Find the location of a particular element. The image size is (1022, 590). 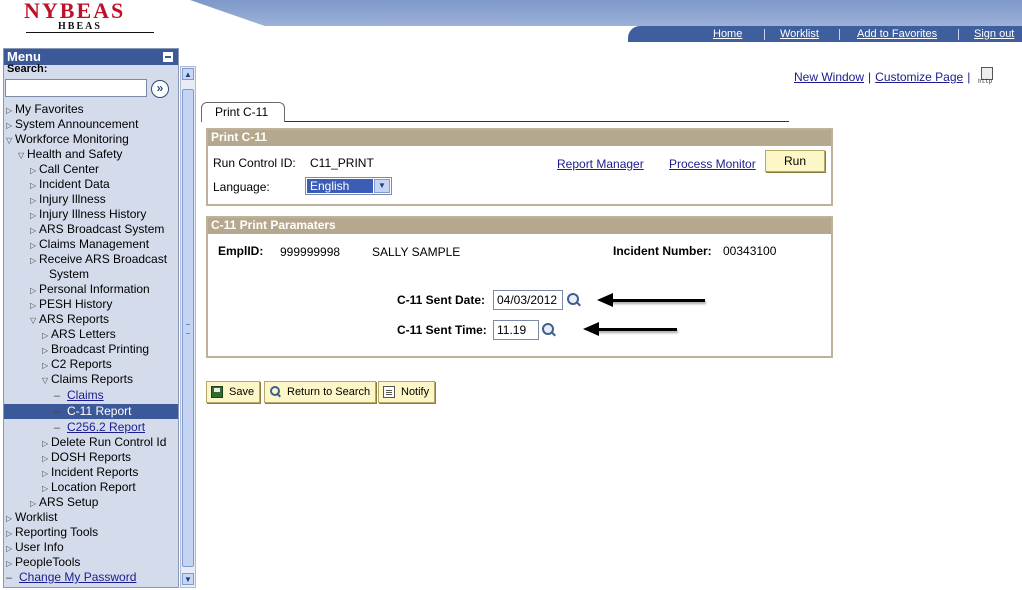

menu-item-label: Receive ARS Broadcast is located at coordinates (103, 259).